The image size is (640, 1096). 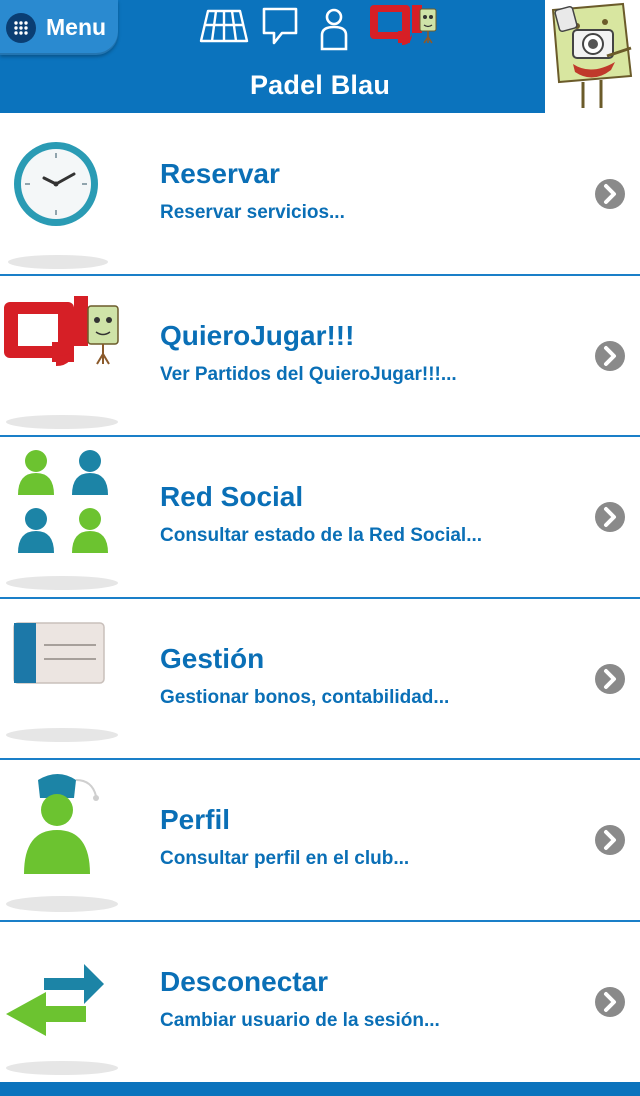 I want to click on avatar, so click(x=592, y=56).